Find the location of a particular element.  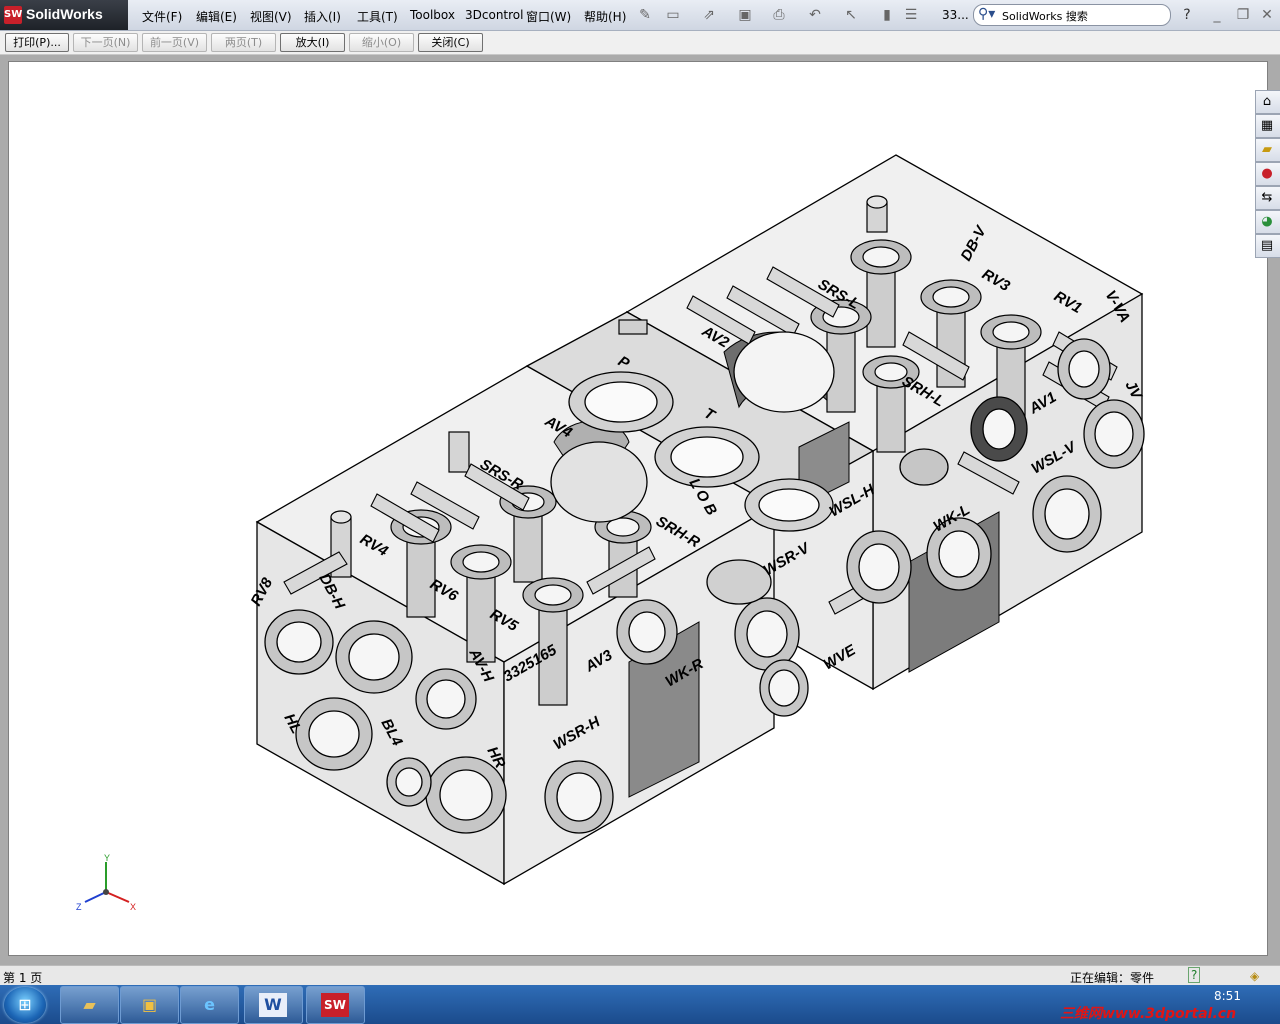

menu-insert: 插入(I) is located at coordinates (322, 16).